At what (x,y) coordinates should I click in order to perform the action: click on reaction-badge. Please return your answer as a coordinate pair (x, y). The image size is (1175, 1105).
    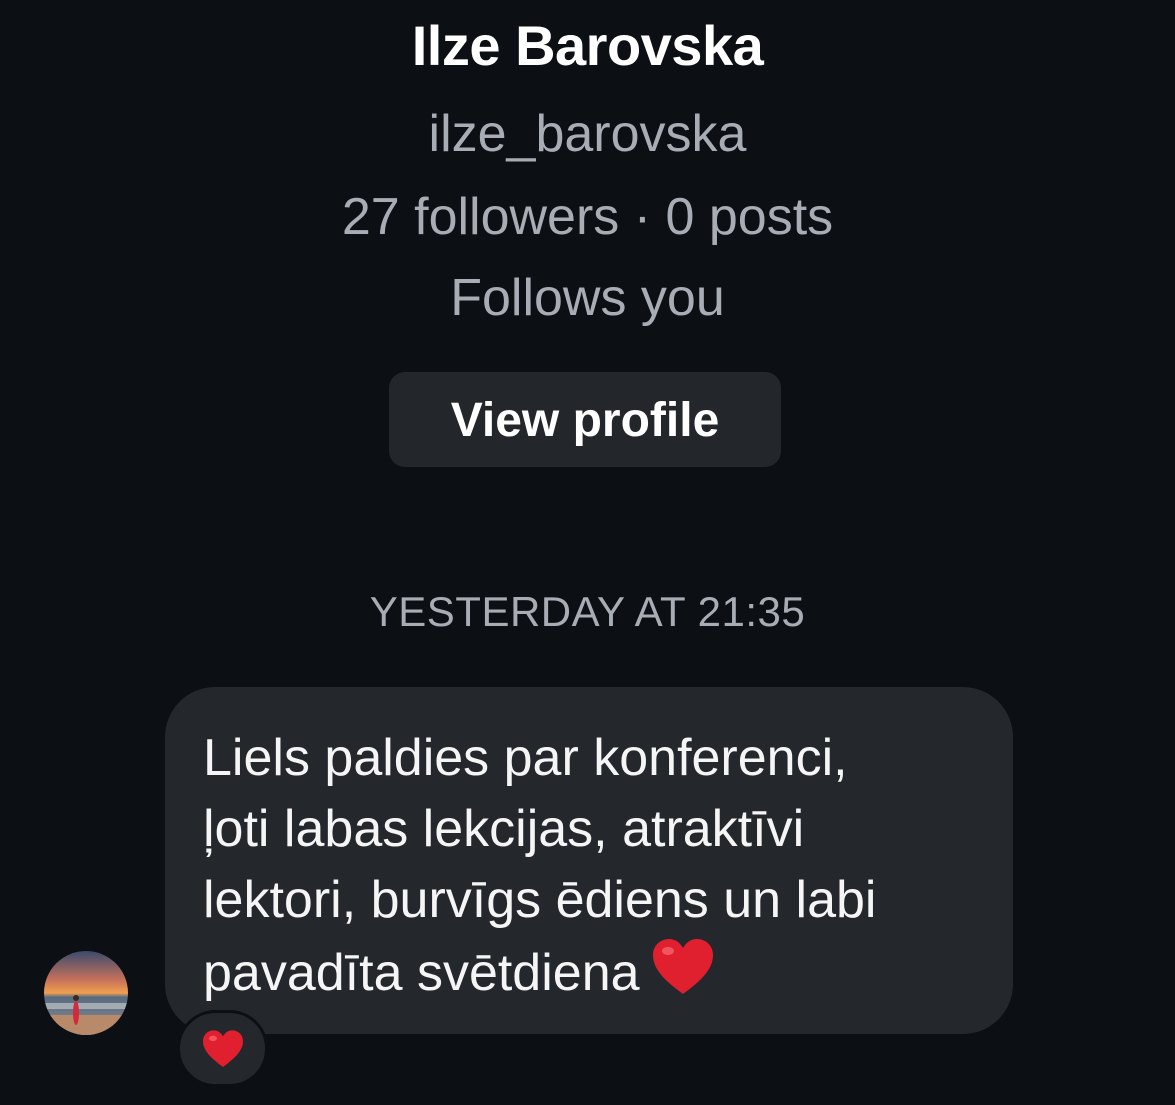
    Looking at the image, I should click on (222, 1048).